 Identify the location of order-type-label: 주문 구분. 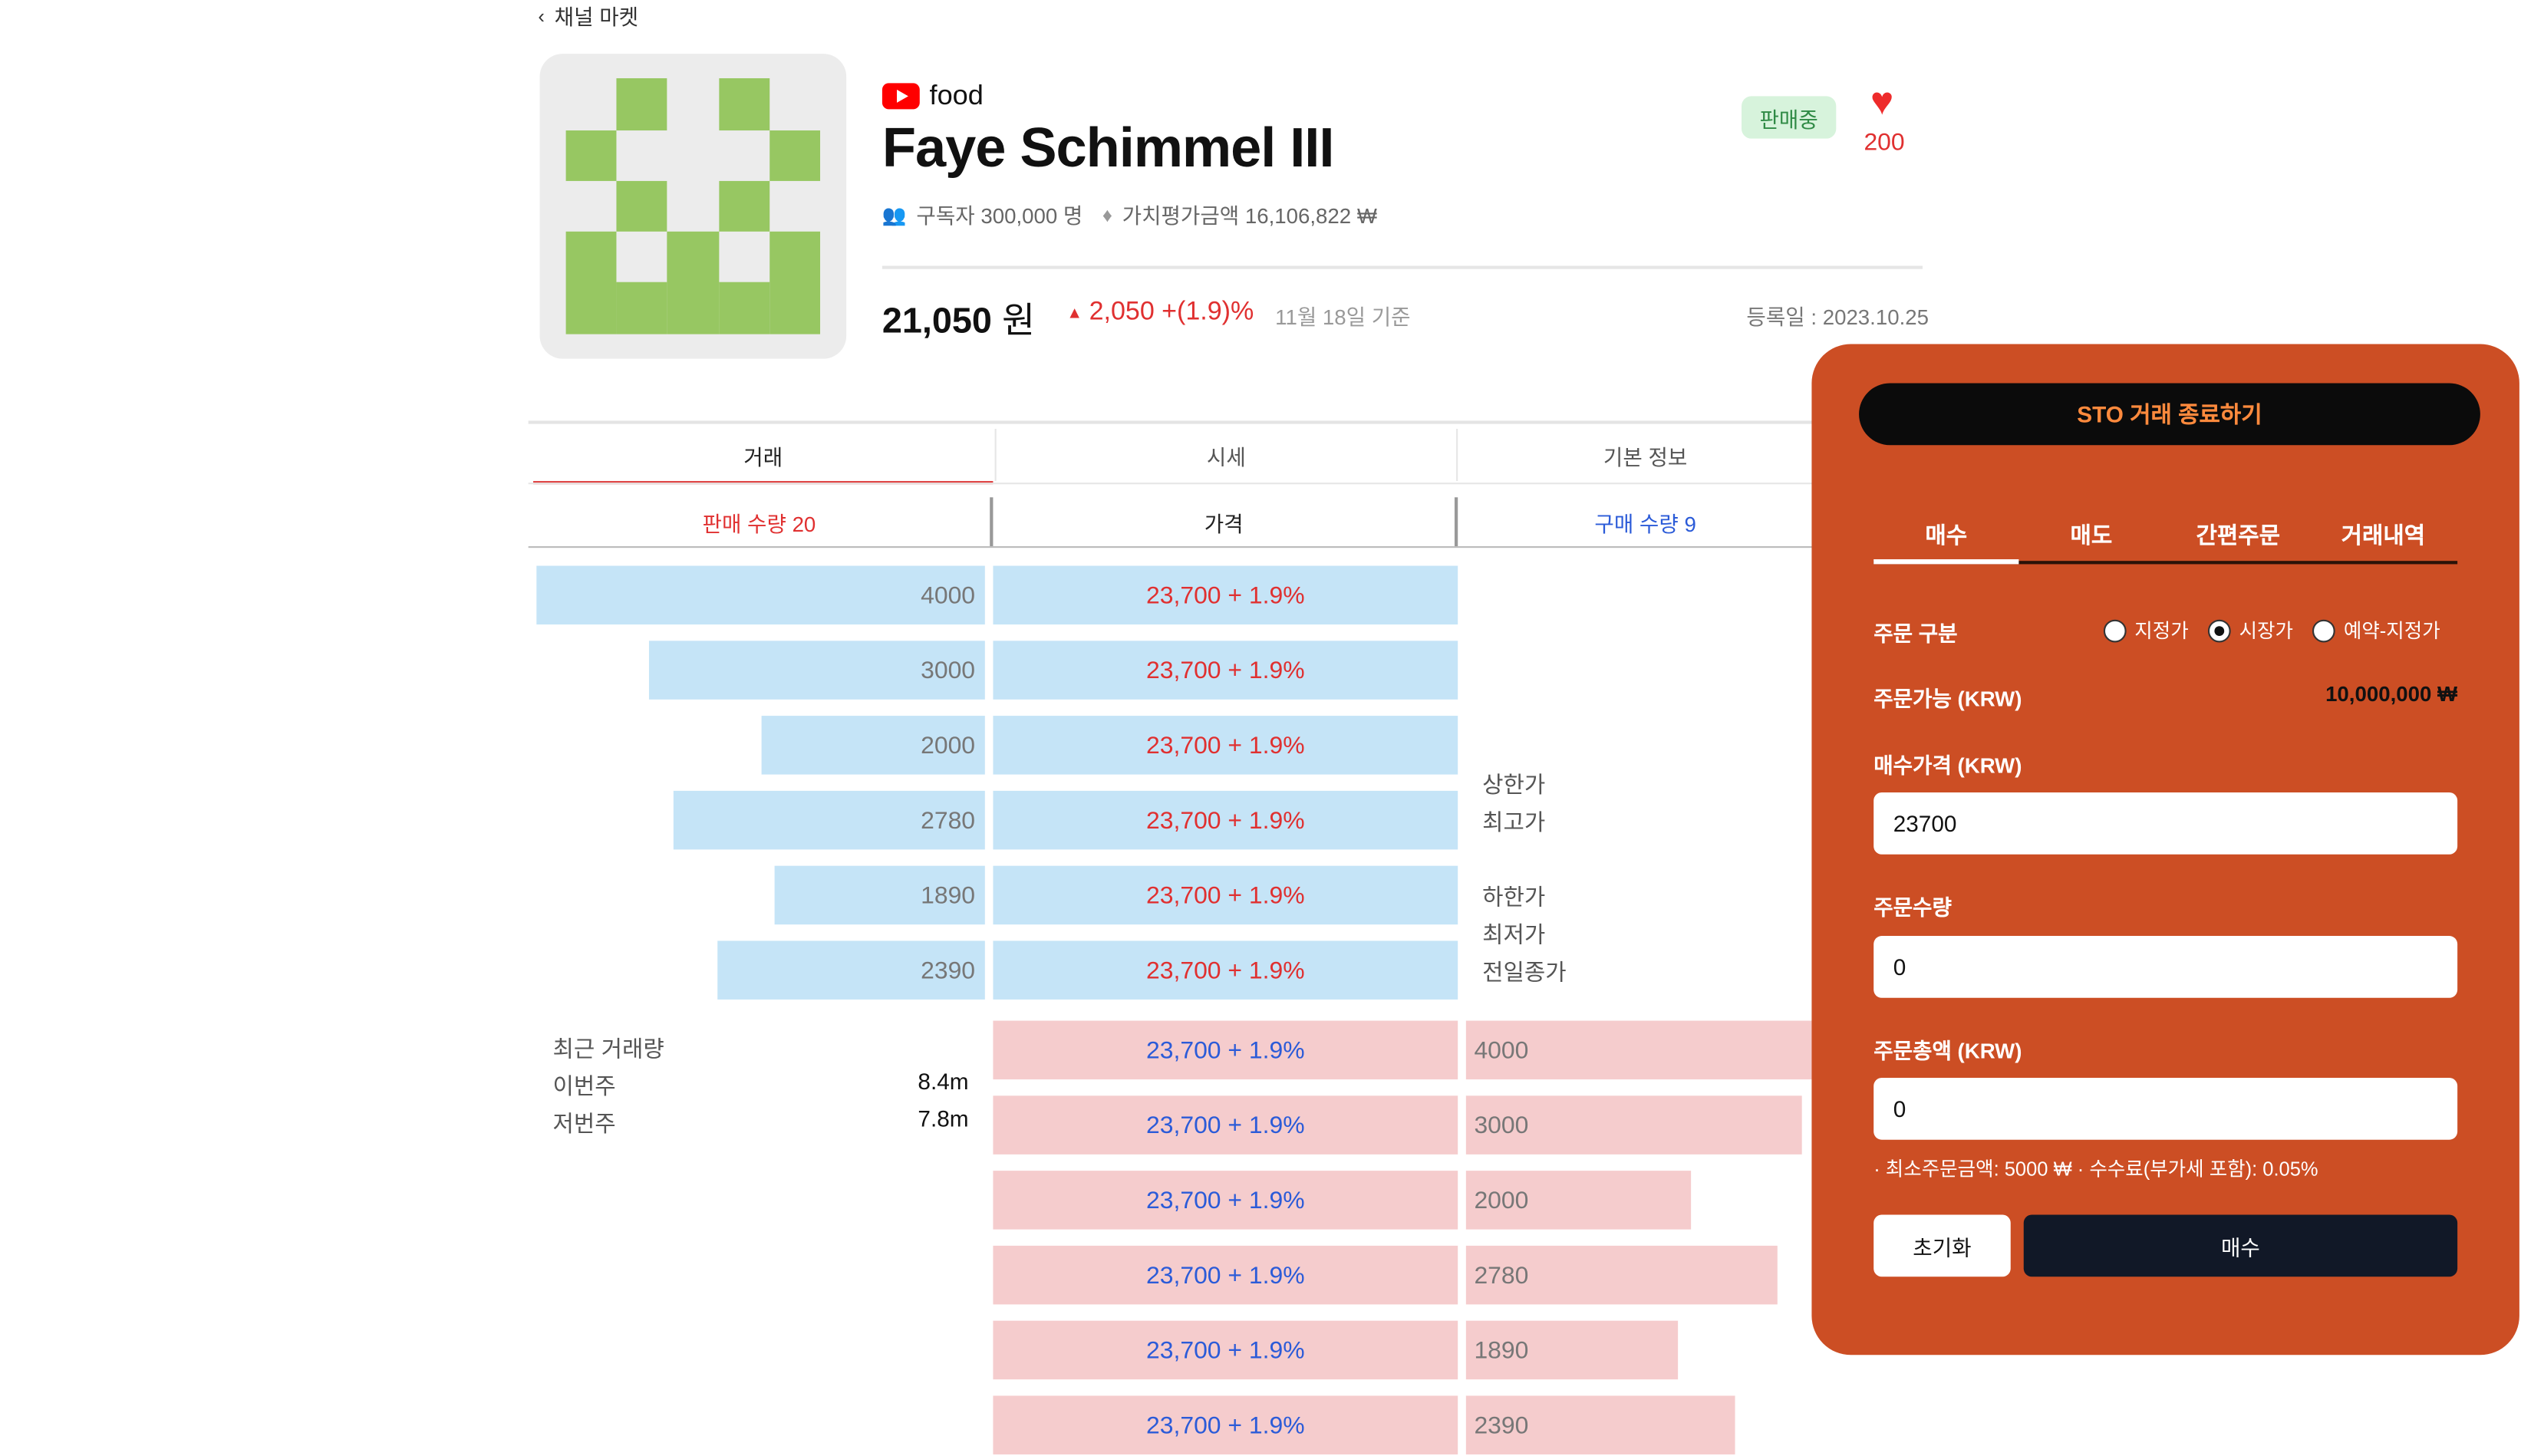
(1915, 633).